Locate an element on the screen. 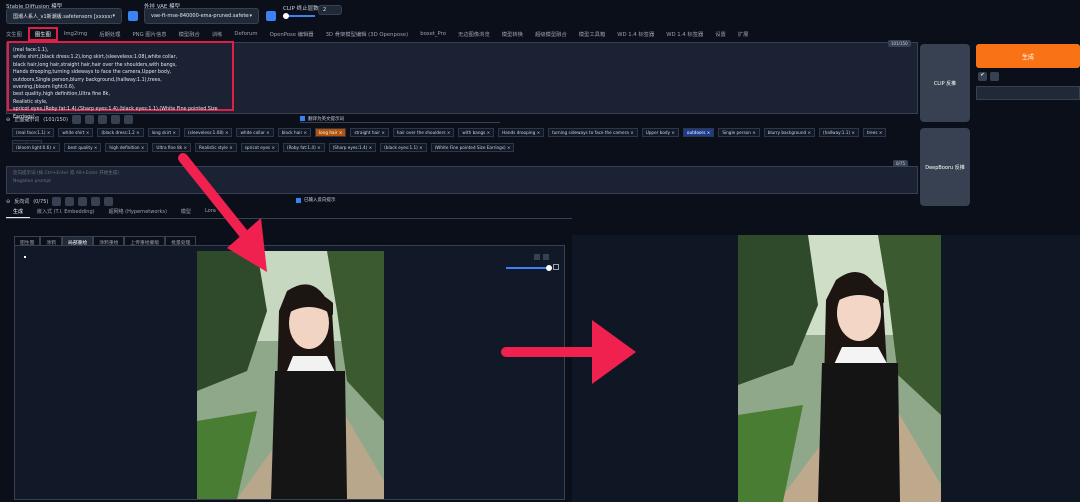 The width and height of the screenshot is (1080, 502). styles-select is located at coordinates (1028, 93).